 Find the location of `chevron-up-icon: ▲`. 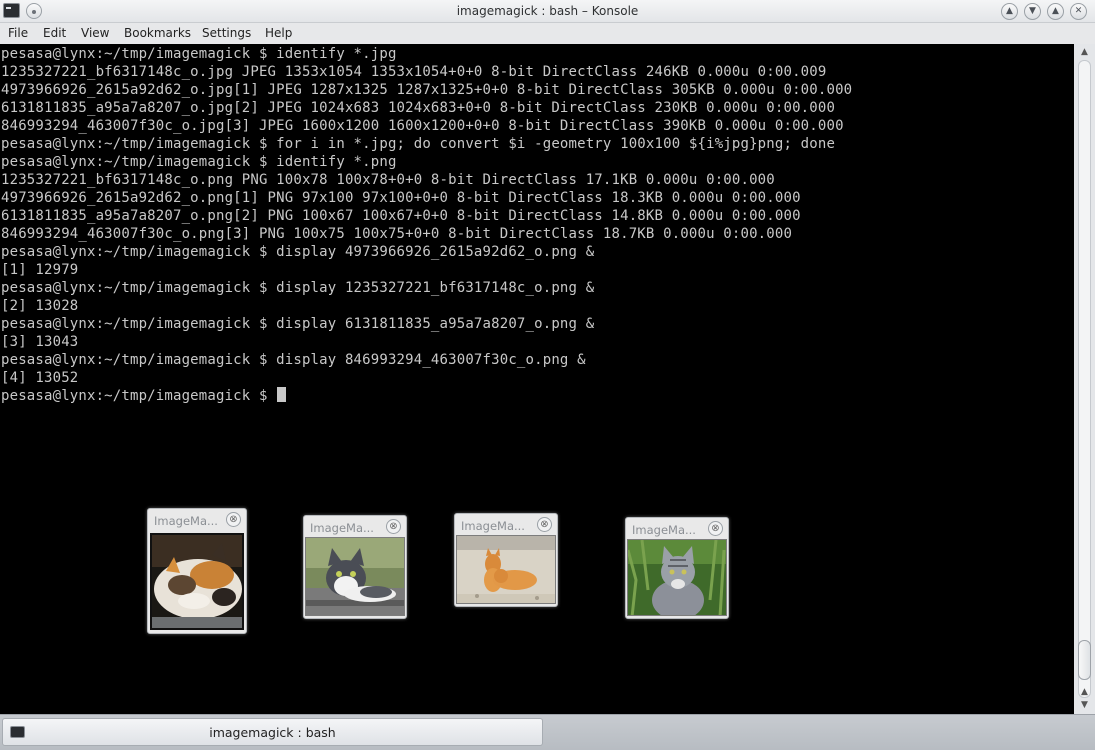

chevron-up-icon: ▲ is located at coordinates (1055, 11).